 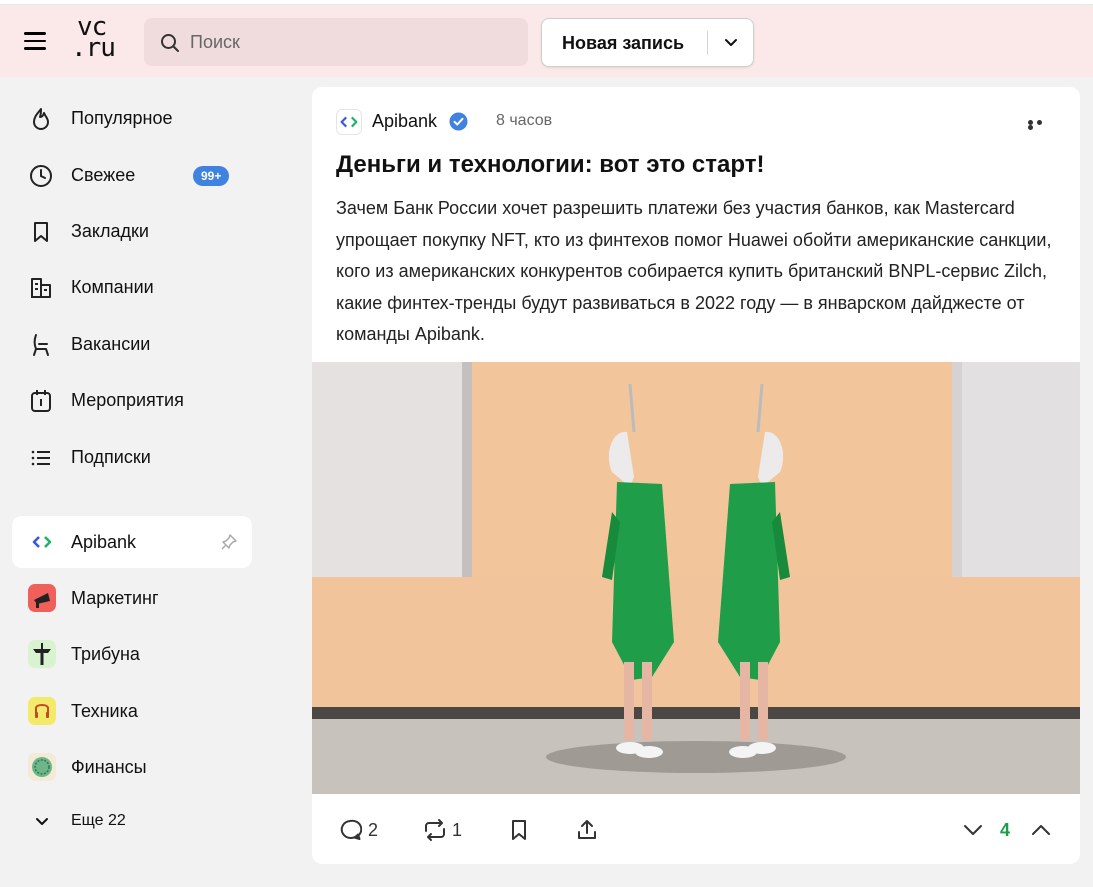 What do you see at coordinates (1005, 830) in the screenshot?
I see `rating-count: 4` at bounding box center [1005, 830].